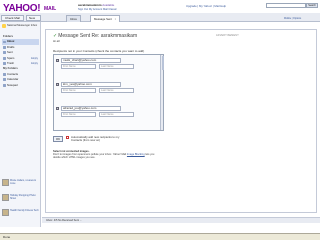 The width and height of the screenshot is (320, 240). I want to click on contact-email-field: afrazad_jou@yahoo.com, so click(91, 108).